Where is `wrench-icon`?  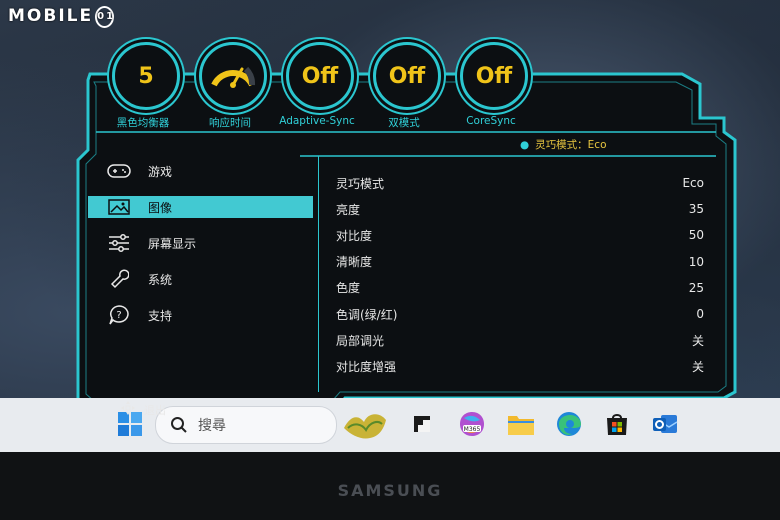
wrench-icon is located at coordinates (119, 279).